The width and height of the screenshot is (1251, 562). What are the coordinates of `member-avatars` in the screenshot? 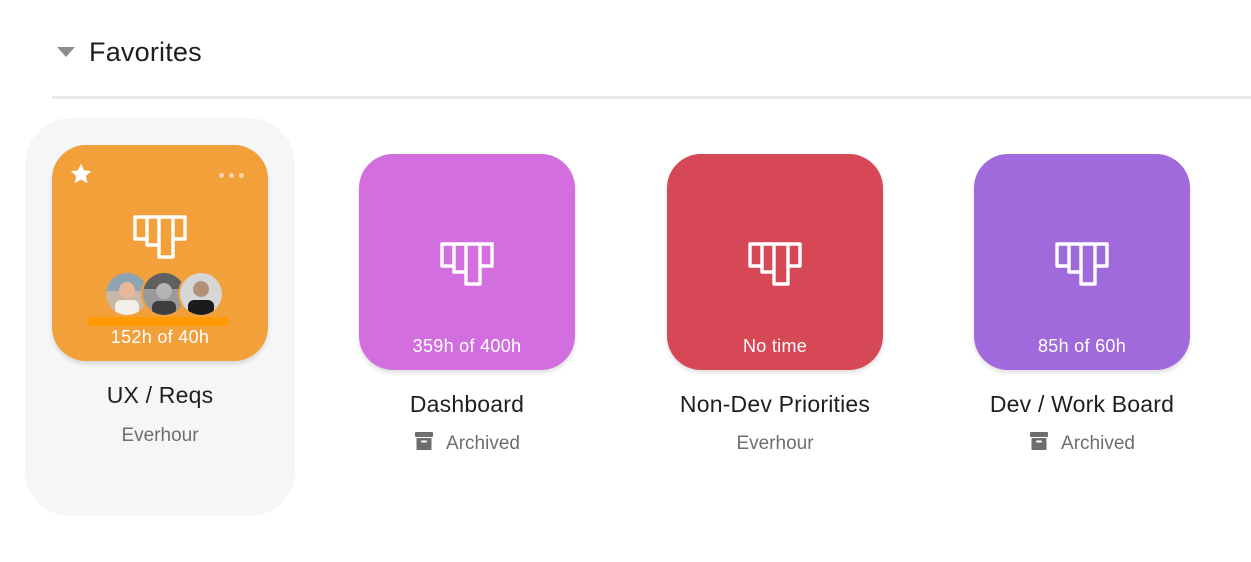 It's located at (164, 294).